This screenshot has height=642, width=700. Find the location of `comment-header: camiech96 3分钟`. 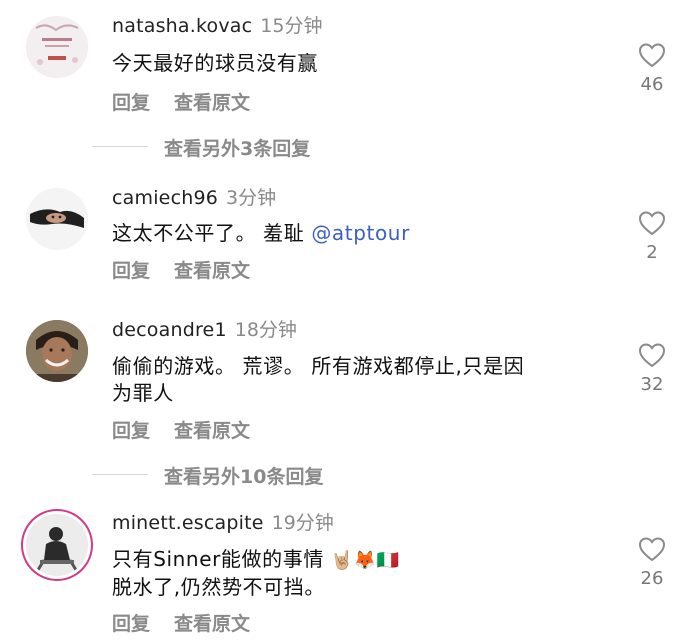

comment-header: camiech96 3分钟 is located at coordinates (194, 198).